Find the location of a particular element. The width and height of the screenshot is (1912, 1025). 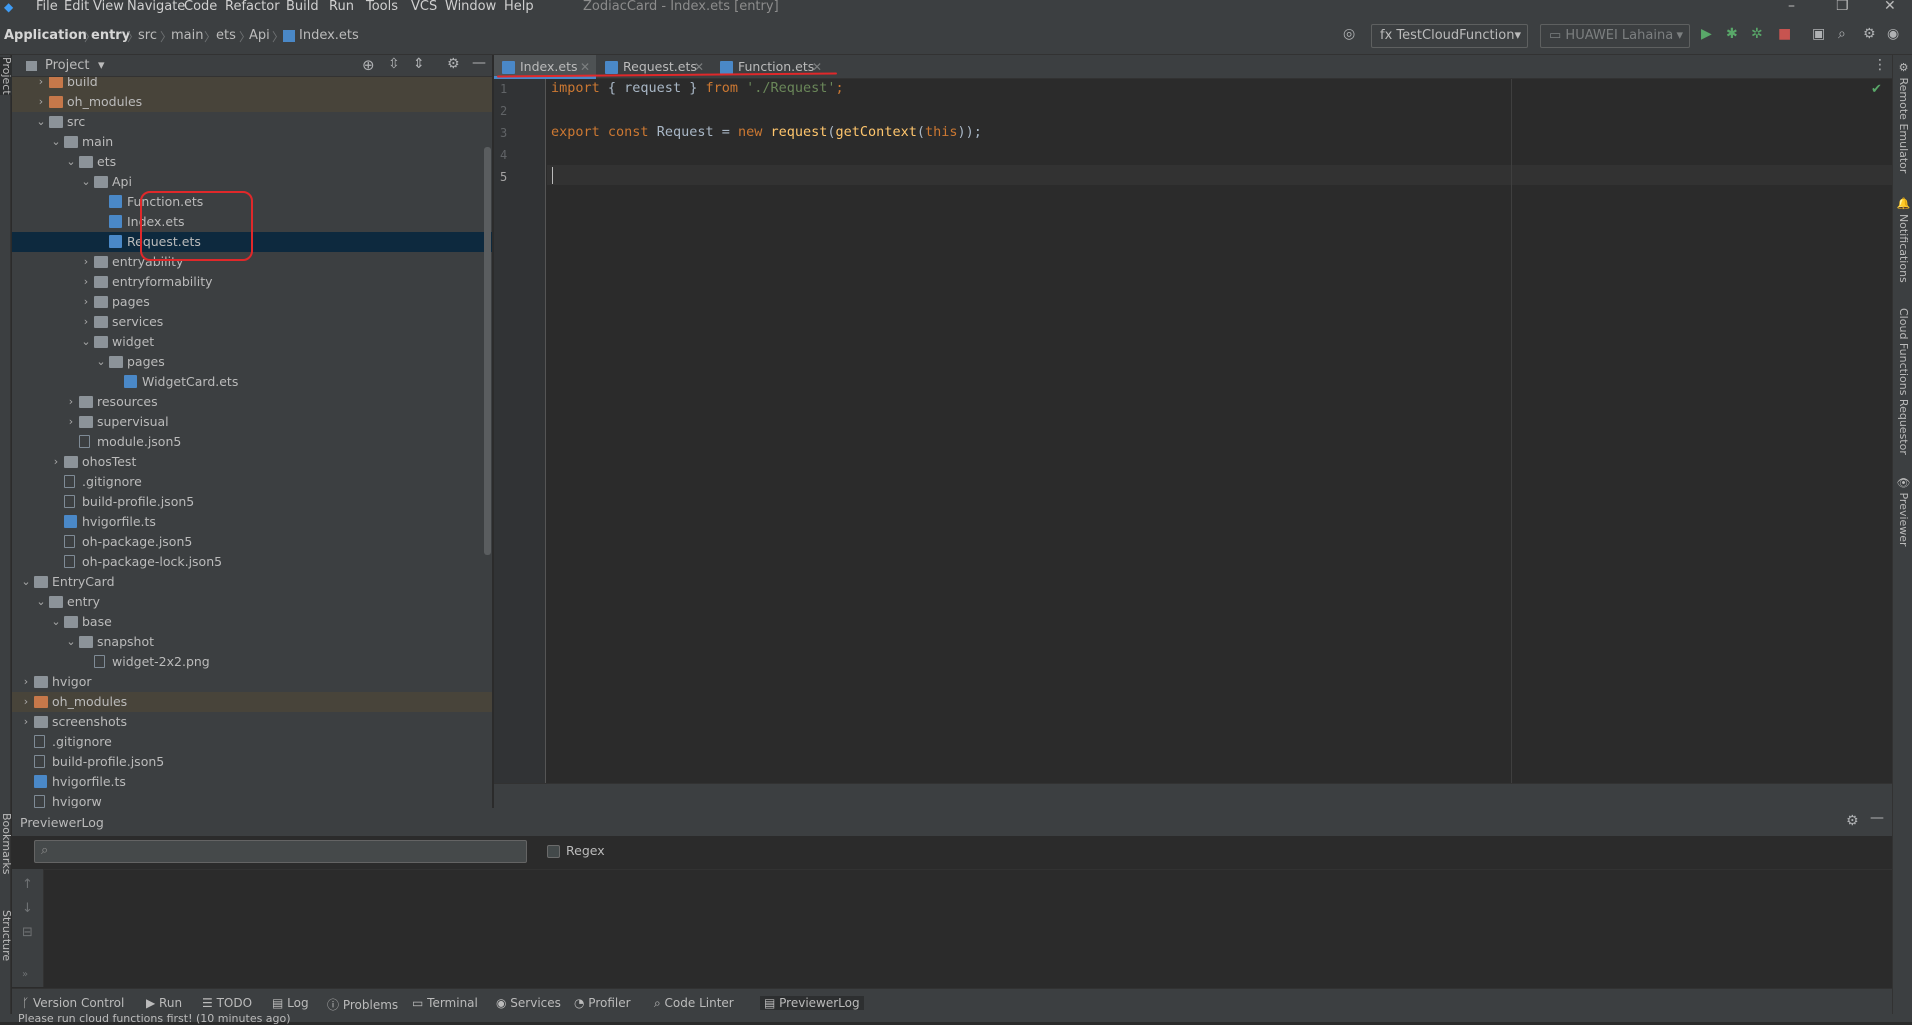

stop-icon: ■ is located at coordinates (1784, 34).